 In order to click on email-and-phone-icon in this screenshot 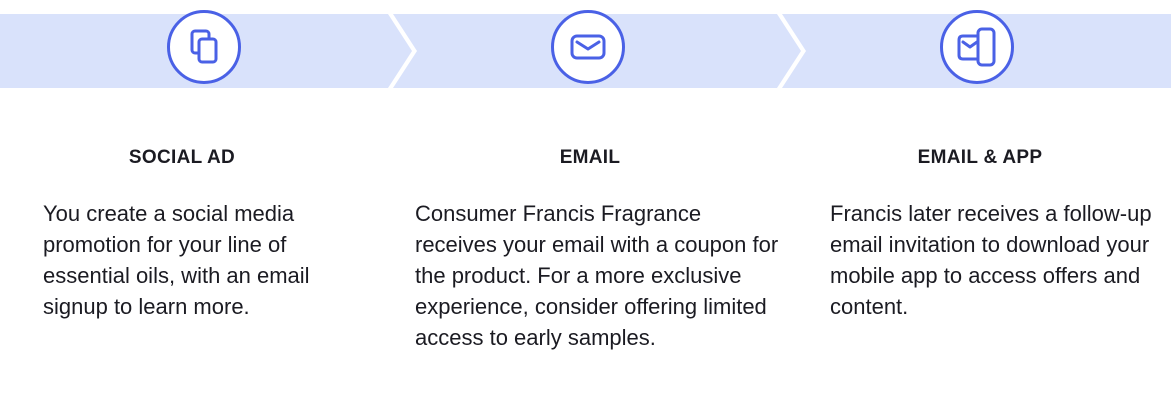, I will do `click(976, 47)`.